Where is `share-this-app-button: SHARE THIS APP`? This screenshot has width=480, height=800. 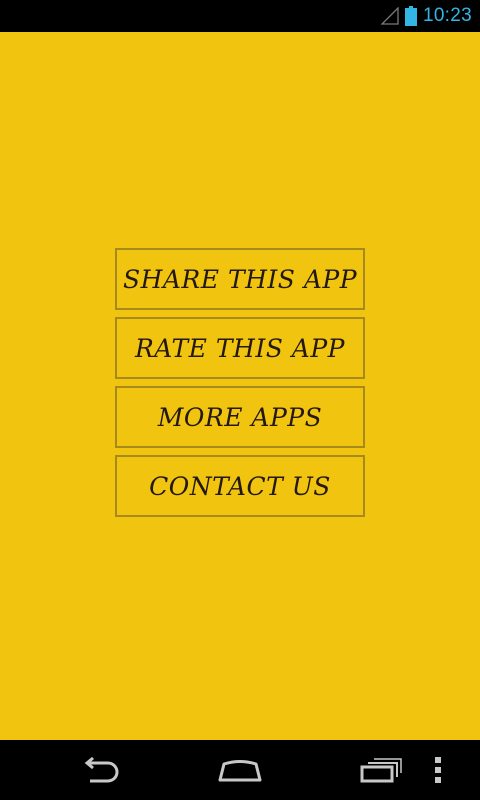
share-this-app-button: SHARE THIS APP is located at coordinates (240, 279).